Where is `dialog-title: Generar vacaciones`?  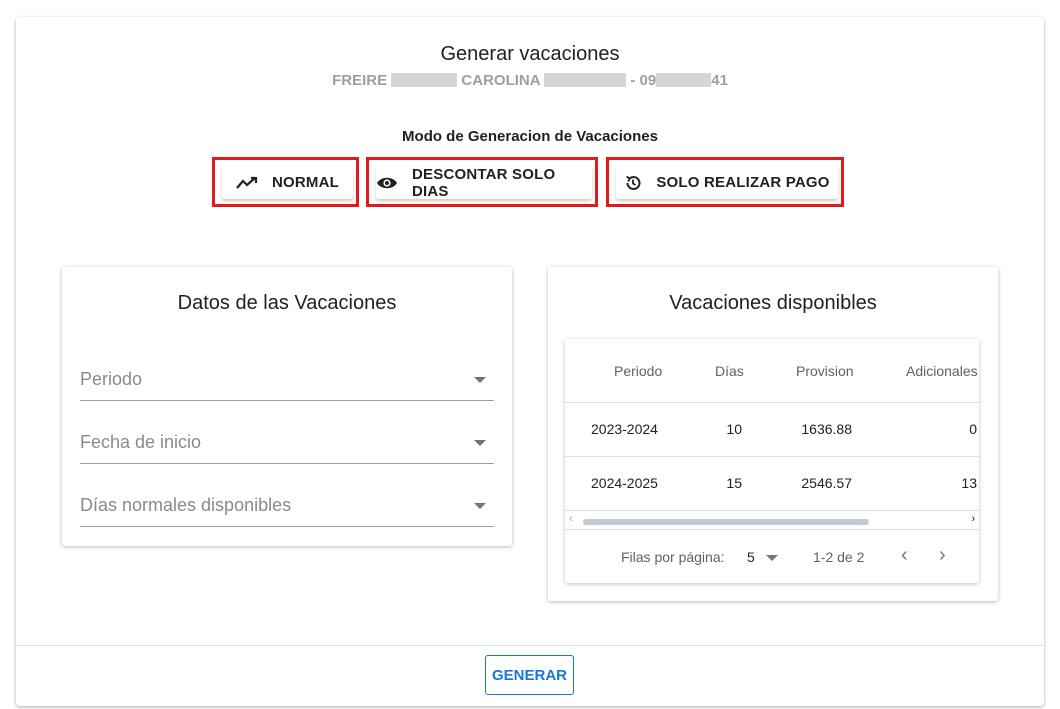 dialog-title: Generar vacaciones is located at coordinates (530, 54).